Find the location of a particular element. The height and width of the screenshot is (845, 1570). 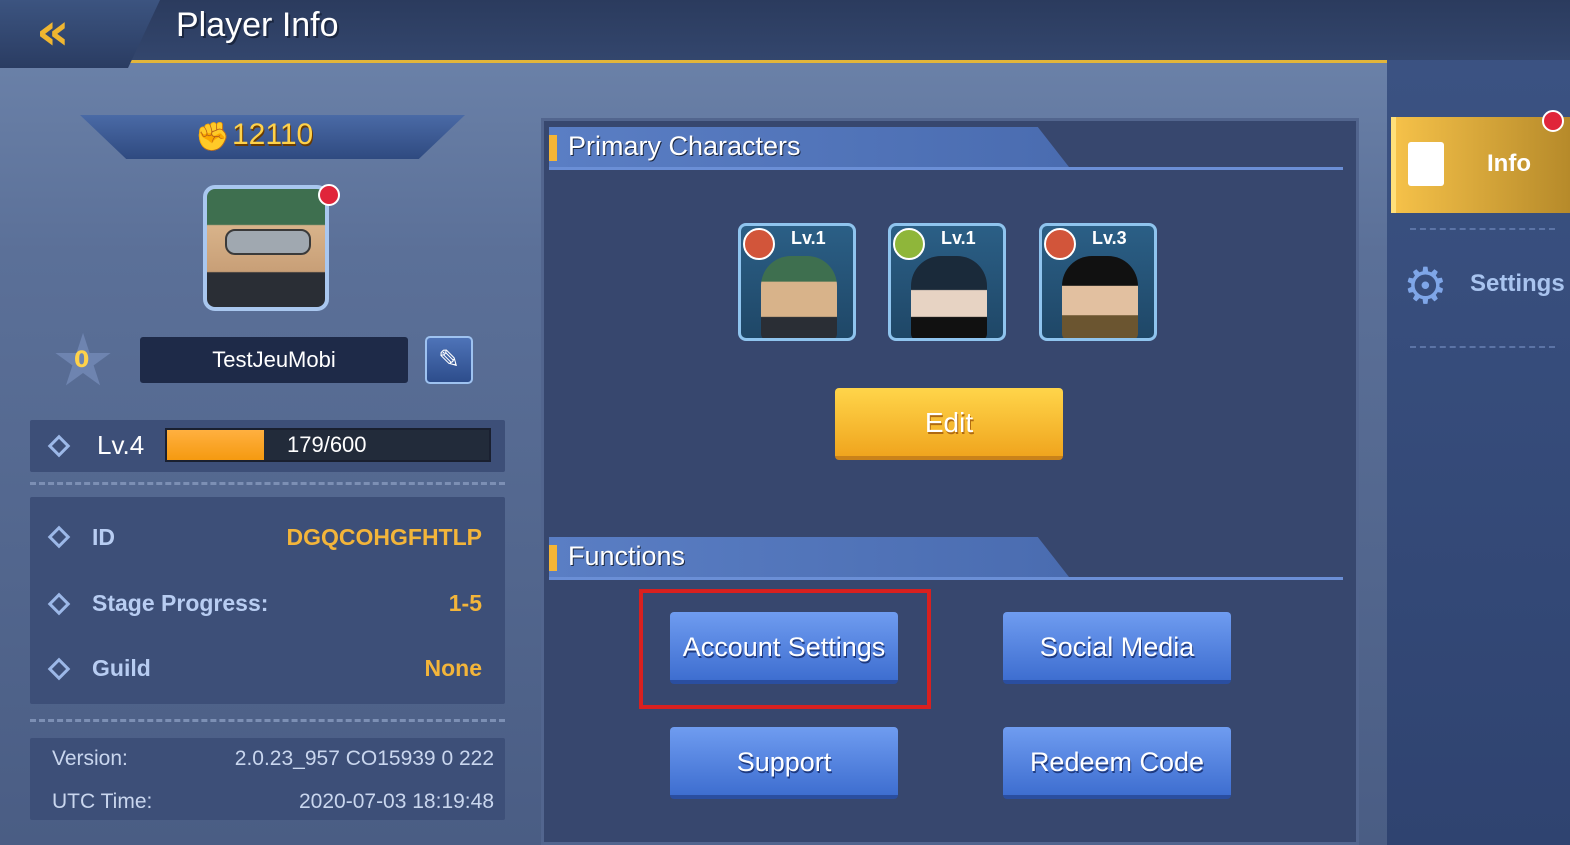

pencil-icon: ✎ is located at coordinates (449, 360).